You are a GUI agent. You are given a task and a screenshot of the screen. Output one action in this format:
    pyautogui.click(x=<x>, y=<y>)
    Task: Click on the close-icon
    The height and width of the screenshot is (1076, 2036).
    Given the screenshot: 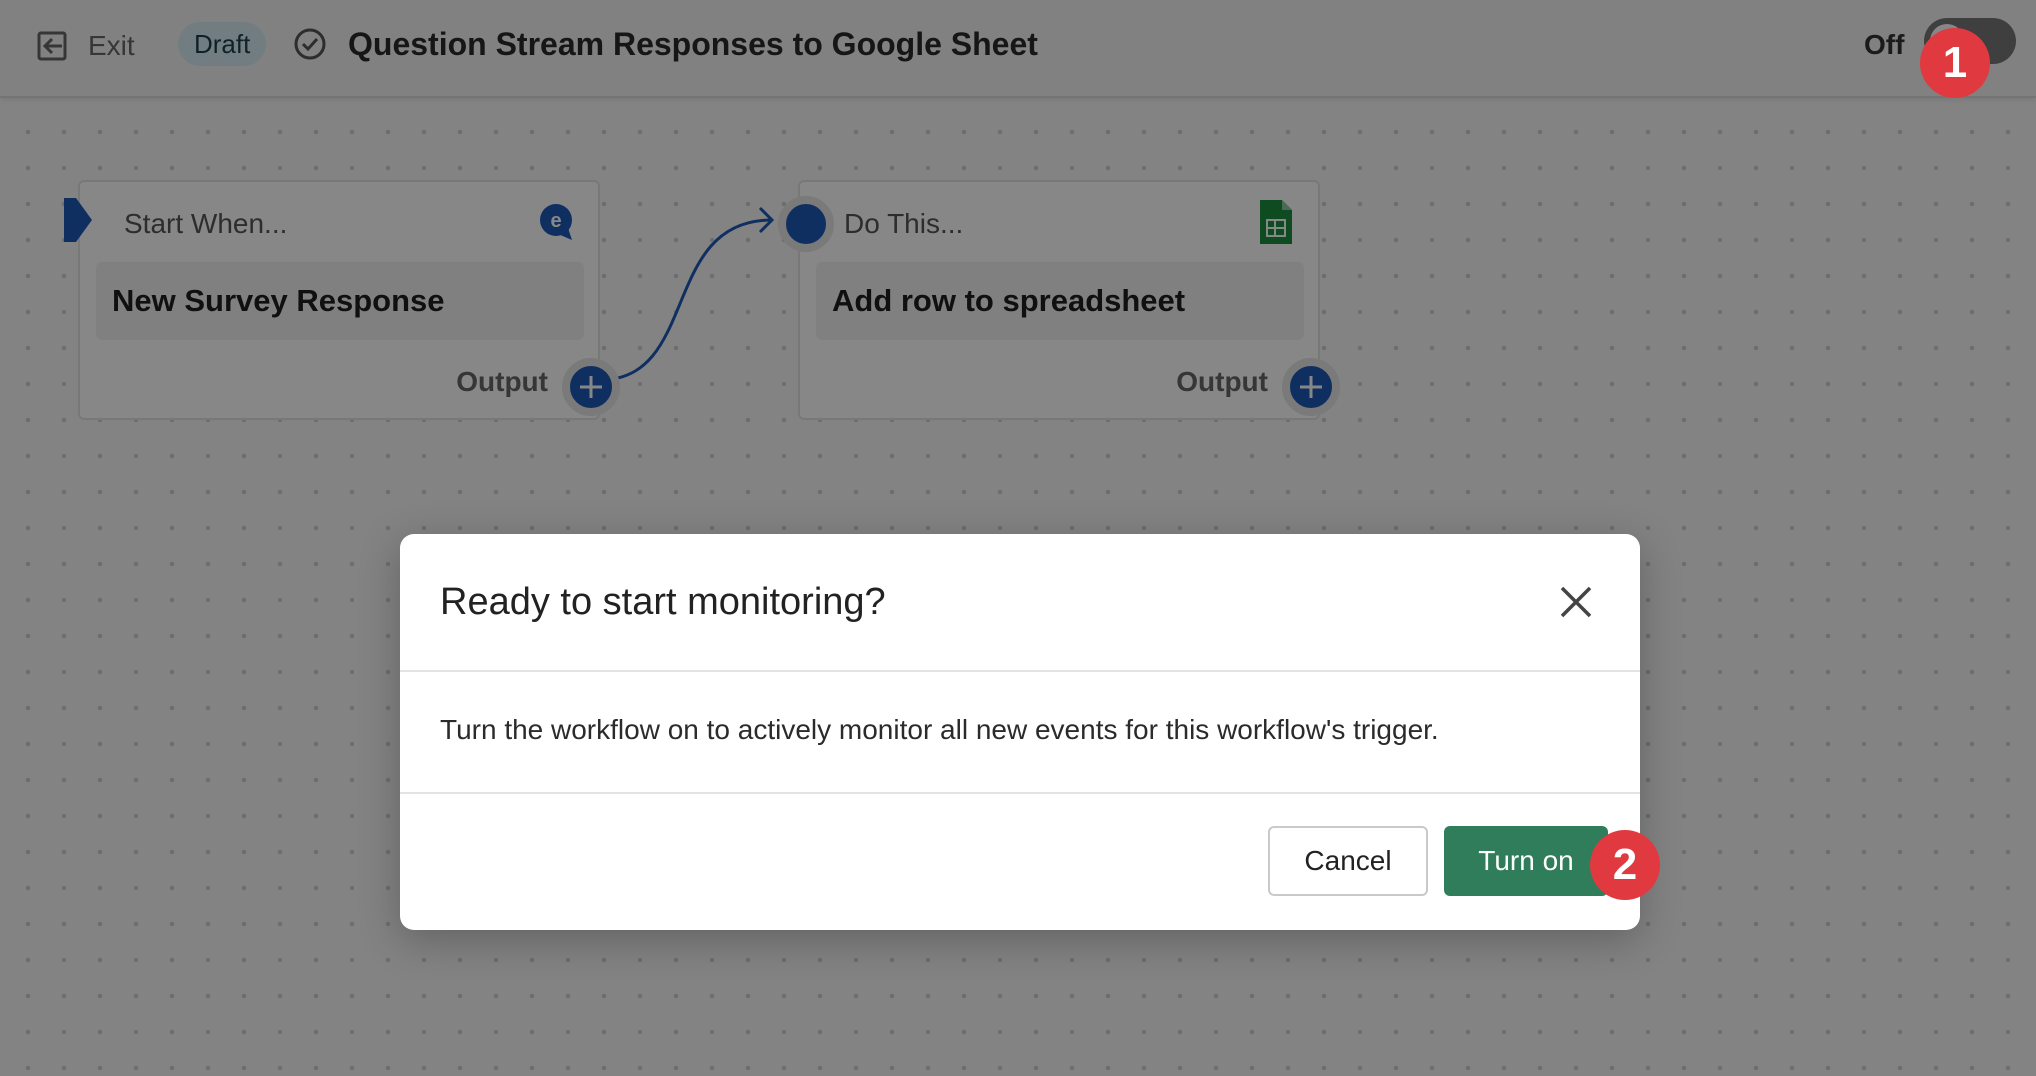 What is the action you would take?
    pyautogui.click(x=1576, y=602)
    